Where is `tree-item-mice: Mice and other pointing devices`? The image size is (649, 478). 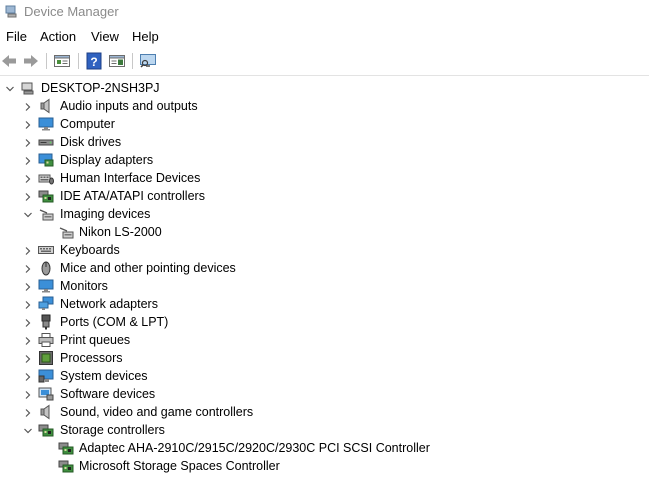
tree-item-mice: Mice and other pointing devices is located at coordinates (324, 268).